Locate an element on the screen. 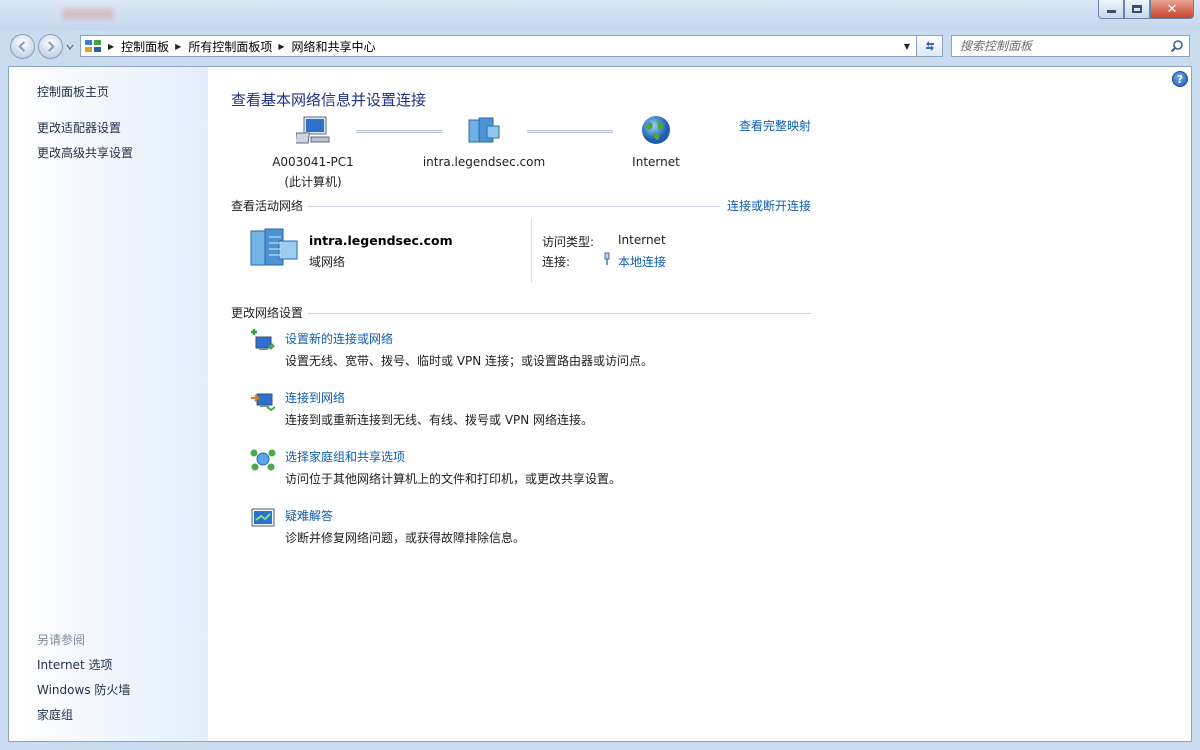  setup-connection-description: 设置无线、宽带、拨号、临时或 VPN 连接；或设置路由器或访问点。 is located at coordinates (469, 361).